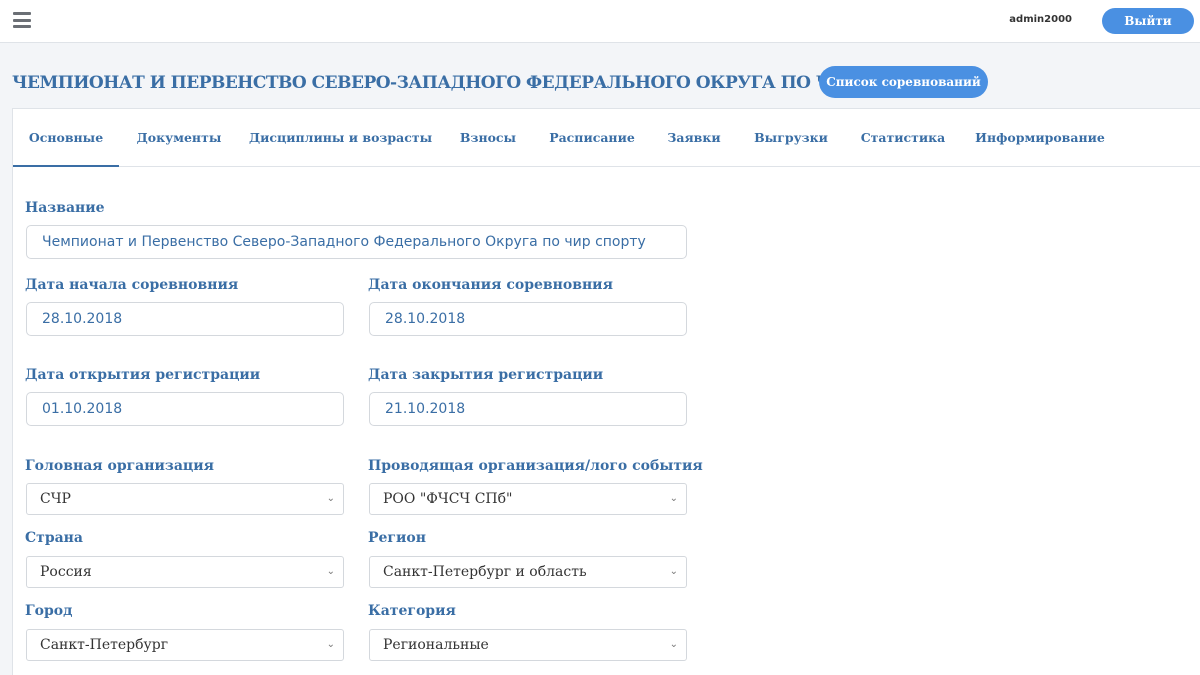 This screenshot has width=1200, height=675. What do you see at coordinates (448, 499) in the screenshot?
I see `host-org-value: РОО "ФЧСЧ СПб"` at bounding box center [448, 499].